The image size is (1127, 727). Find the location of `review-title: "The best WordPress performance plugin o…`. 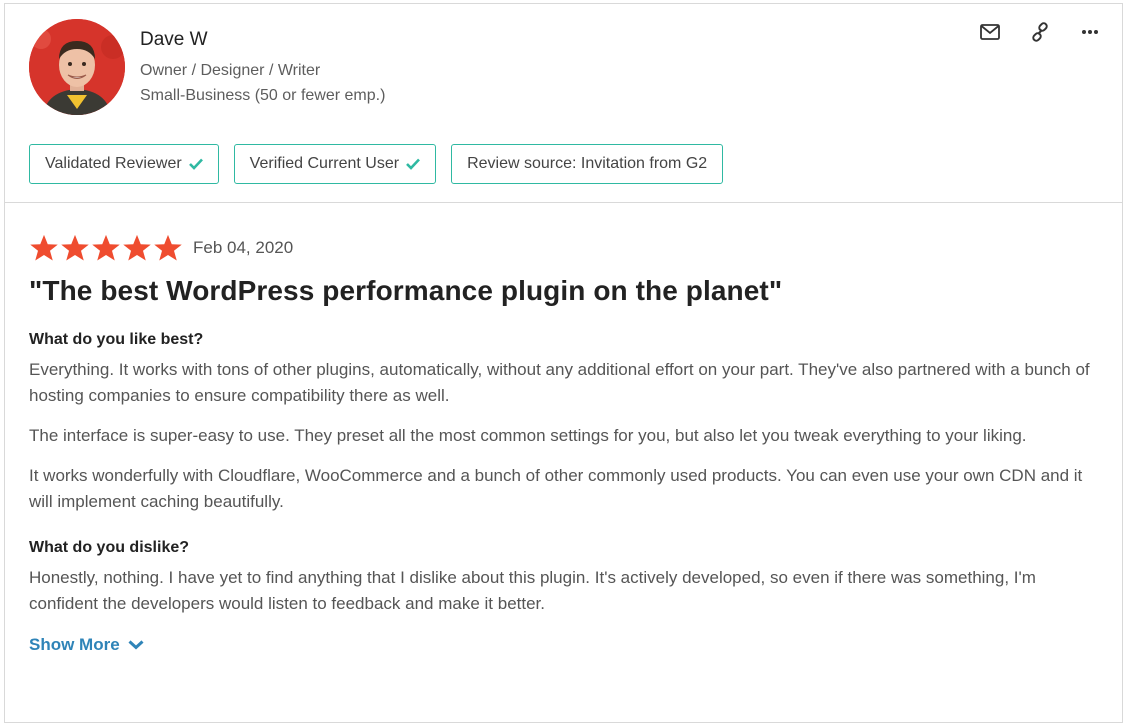

review-title: "The best WordPress performance plugin o… is located at coordinates (406, 290).